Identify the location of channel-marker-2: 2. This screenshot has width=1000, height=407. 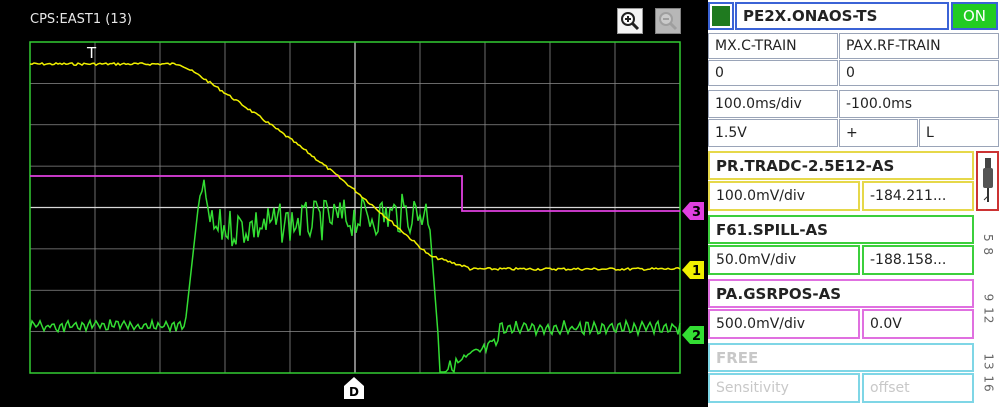
(693, 335).